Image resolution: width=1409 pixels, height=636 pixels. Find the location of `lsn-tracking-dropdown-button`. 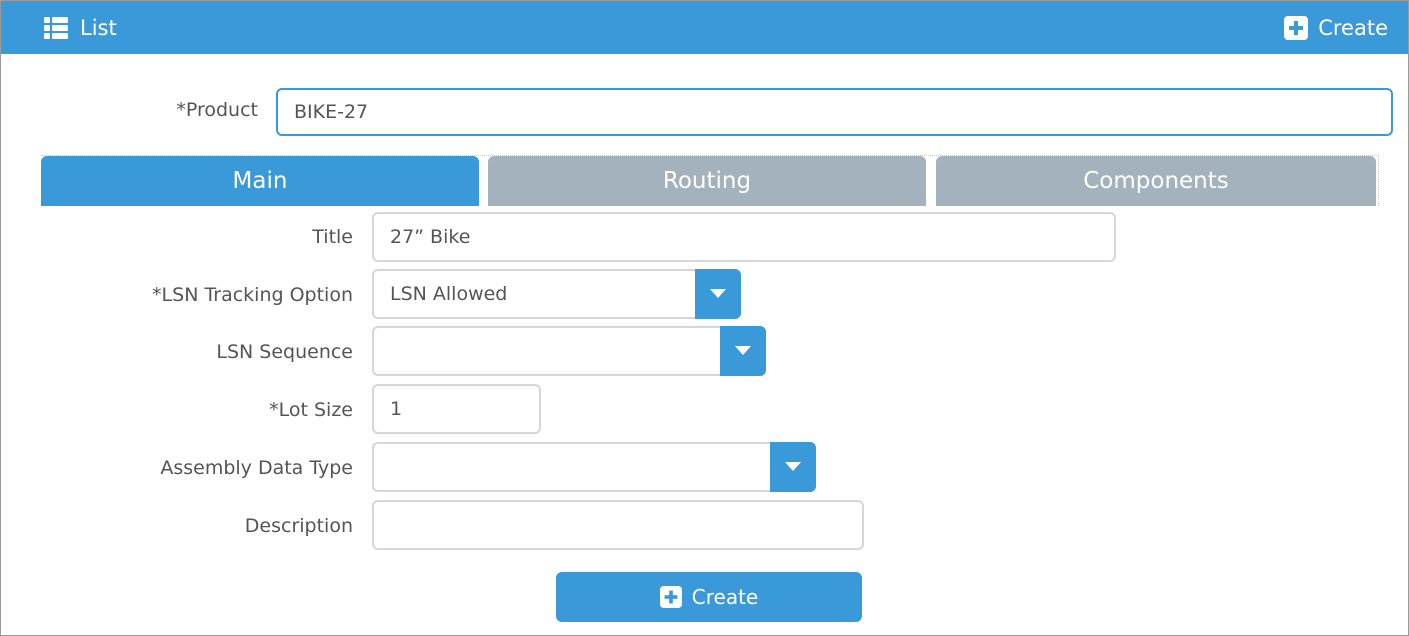

lsn-tracking-dropdown-button is located at coordinates (718, 294).